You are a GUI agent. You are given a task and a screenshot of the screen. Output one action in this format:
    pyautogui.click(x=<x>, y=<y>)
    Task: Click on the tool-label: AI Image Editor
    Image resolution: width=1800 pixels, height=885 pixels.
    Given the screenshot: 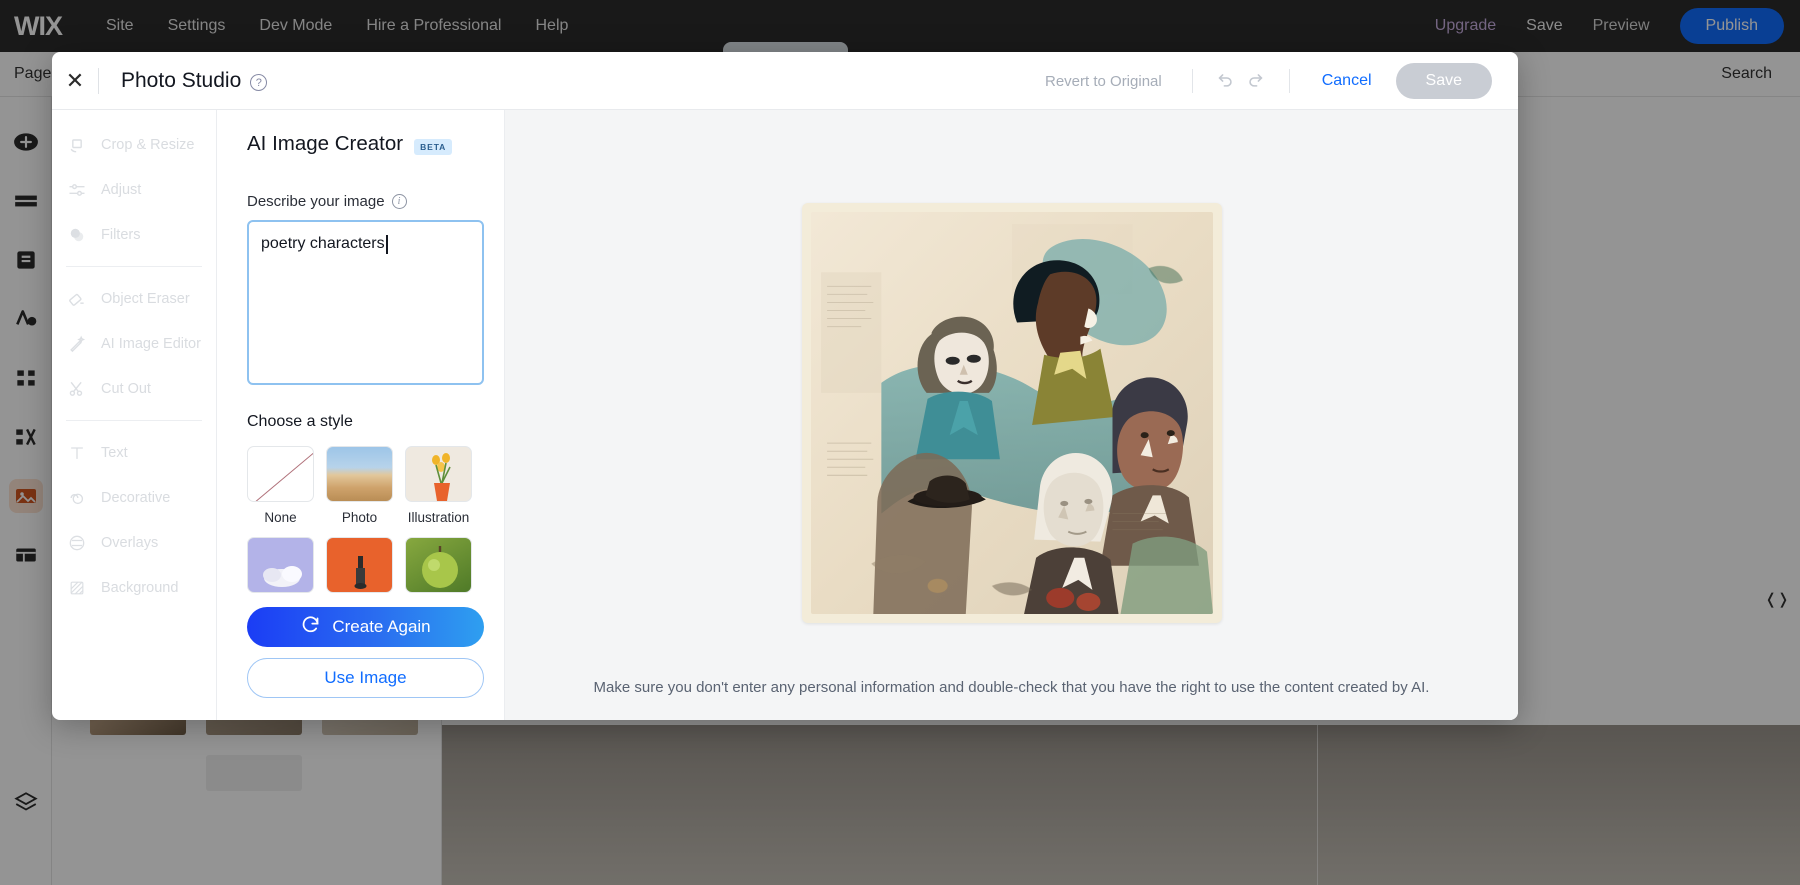 What is the action you would take?
    pyautogui.click(x=151, y=343)
    